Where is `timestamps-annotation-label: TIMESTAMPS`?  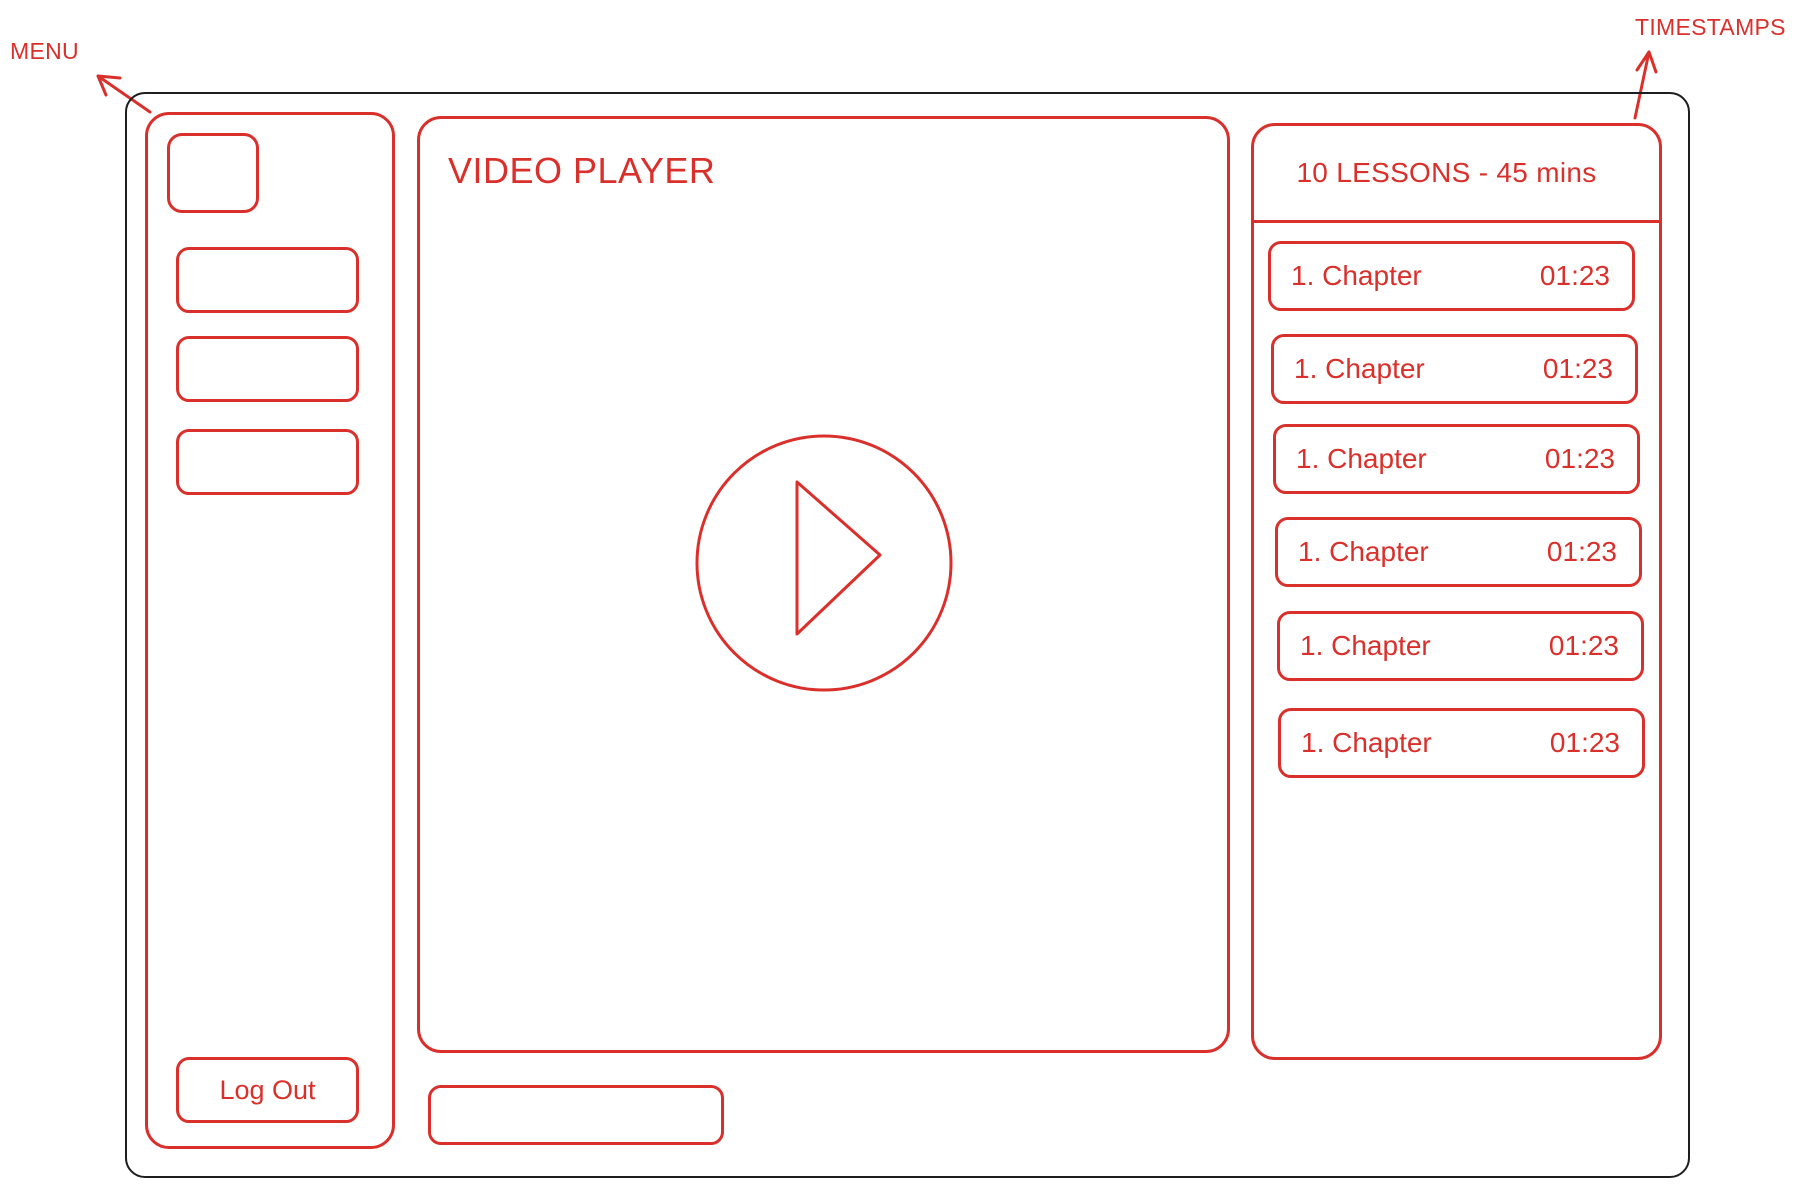
timestamps-annotation-label: TIMESTAMPS is located at coordinates (1710, 27).